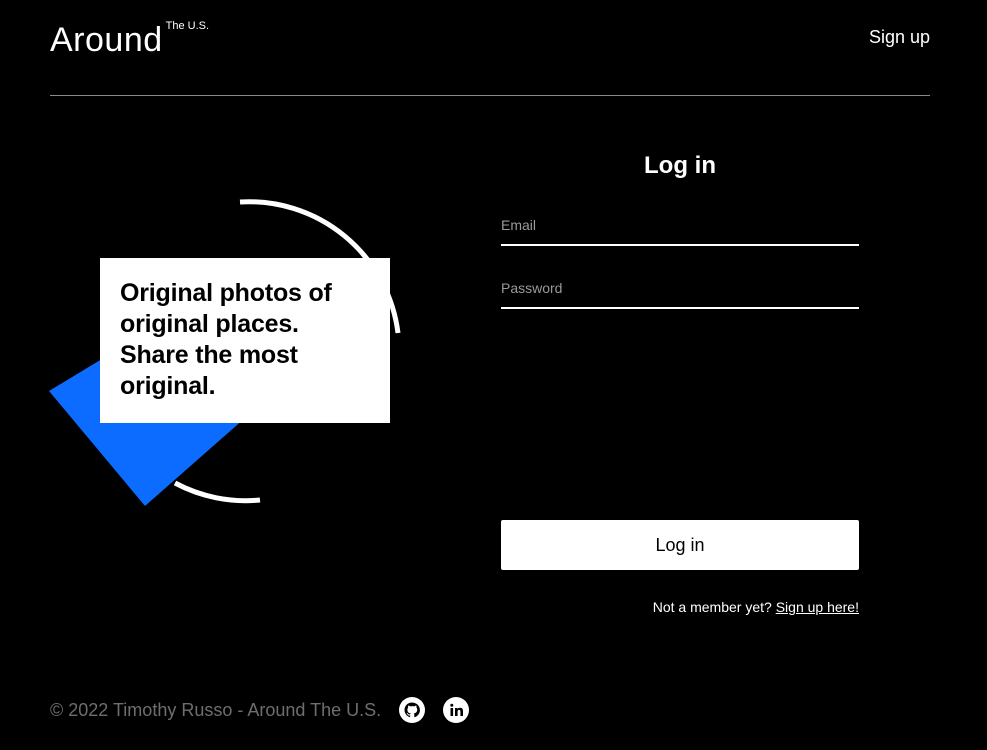  I want to click on header-signup-link: Sign up, so click(899, 37).